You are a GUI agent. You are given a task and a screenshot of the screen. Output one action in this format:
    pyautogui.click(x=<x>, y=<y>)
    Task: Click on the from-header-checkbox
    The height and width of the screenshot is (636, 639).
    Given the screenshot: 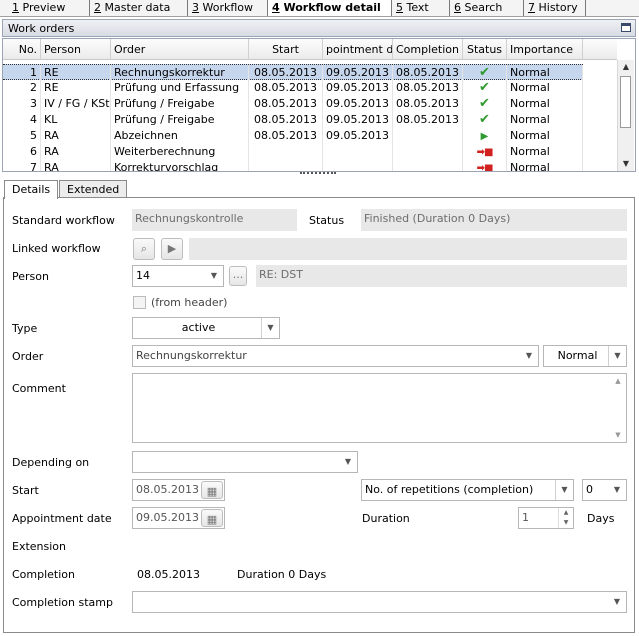 What is the action you would take?
    pyautogui.click(x=139, y=302)
    